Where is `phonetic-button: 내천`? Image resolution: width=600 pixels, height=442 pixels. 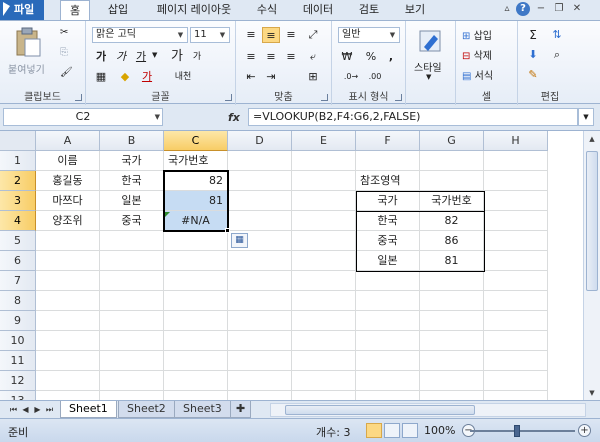
phonetic-button: 내천 is located at coordinates (183, 77).